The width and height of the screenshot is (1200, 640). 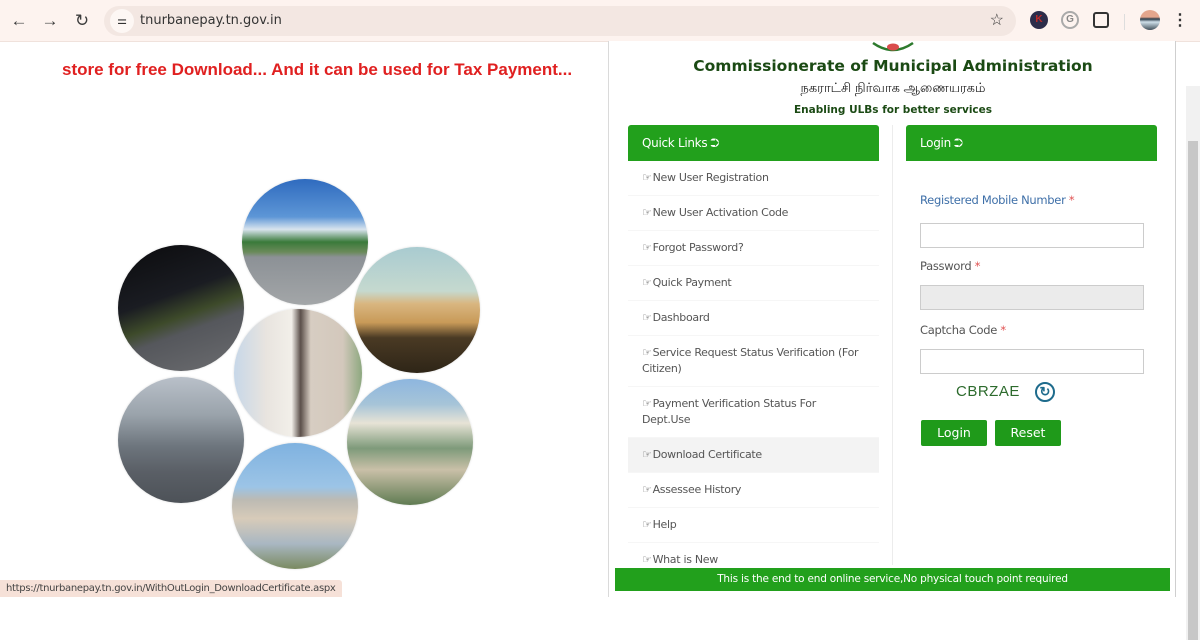 I want to click on login-title: Login, so click(x=935, y=143).